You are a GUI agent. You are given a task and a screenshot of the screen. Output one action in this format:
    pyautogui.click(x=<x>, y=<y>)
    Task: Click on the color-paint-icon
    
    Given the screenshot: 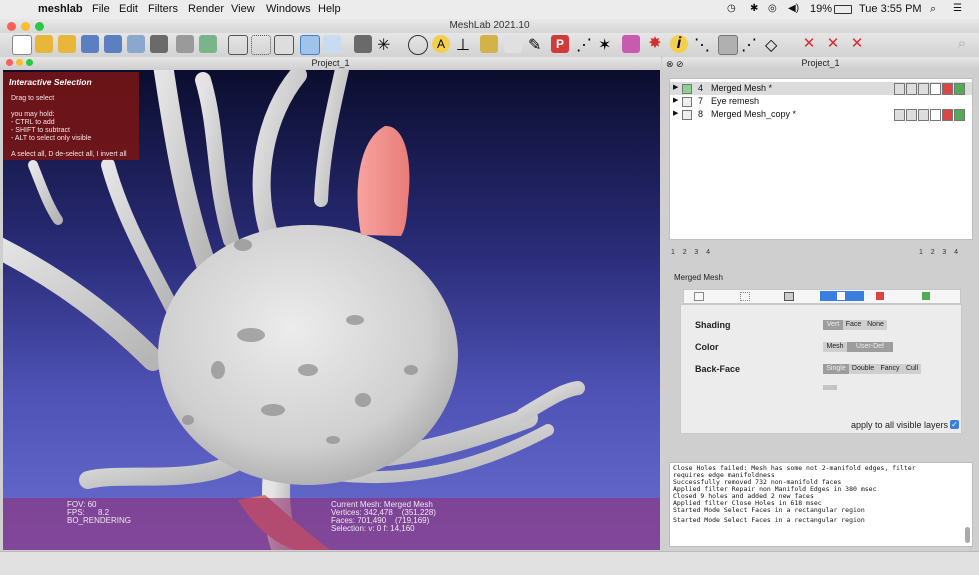 What is the action you would take?
    pyautogui.click(x=631, y=44)
    